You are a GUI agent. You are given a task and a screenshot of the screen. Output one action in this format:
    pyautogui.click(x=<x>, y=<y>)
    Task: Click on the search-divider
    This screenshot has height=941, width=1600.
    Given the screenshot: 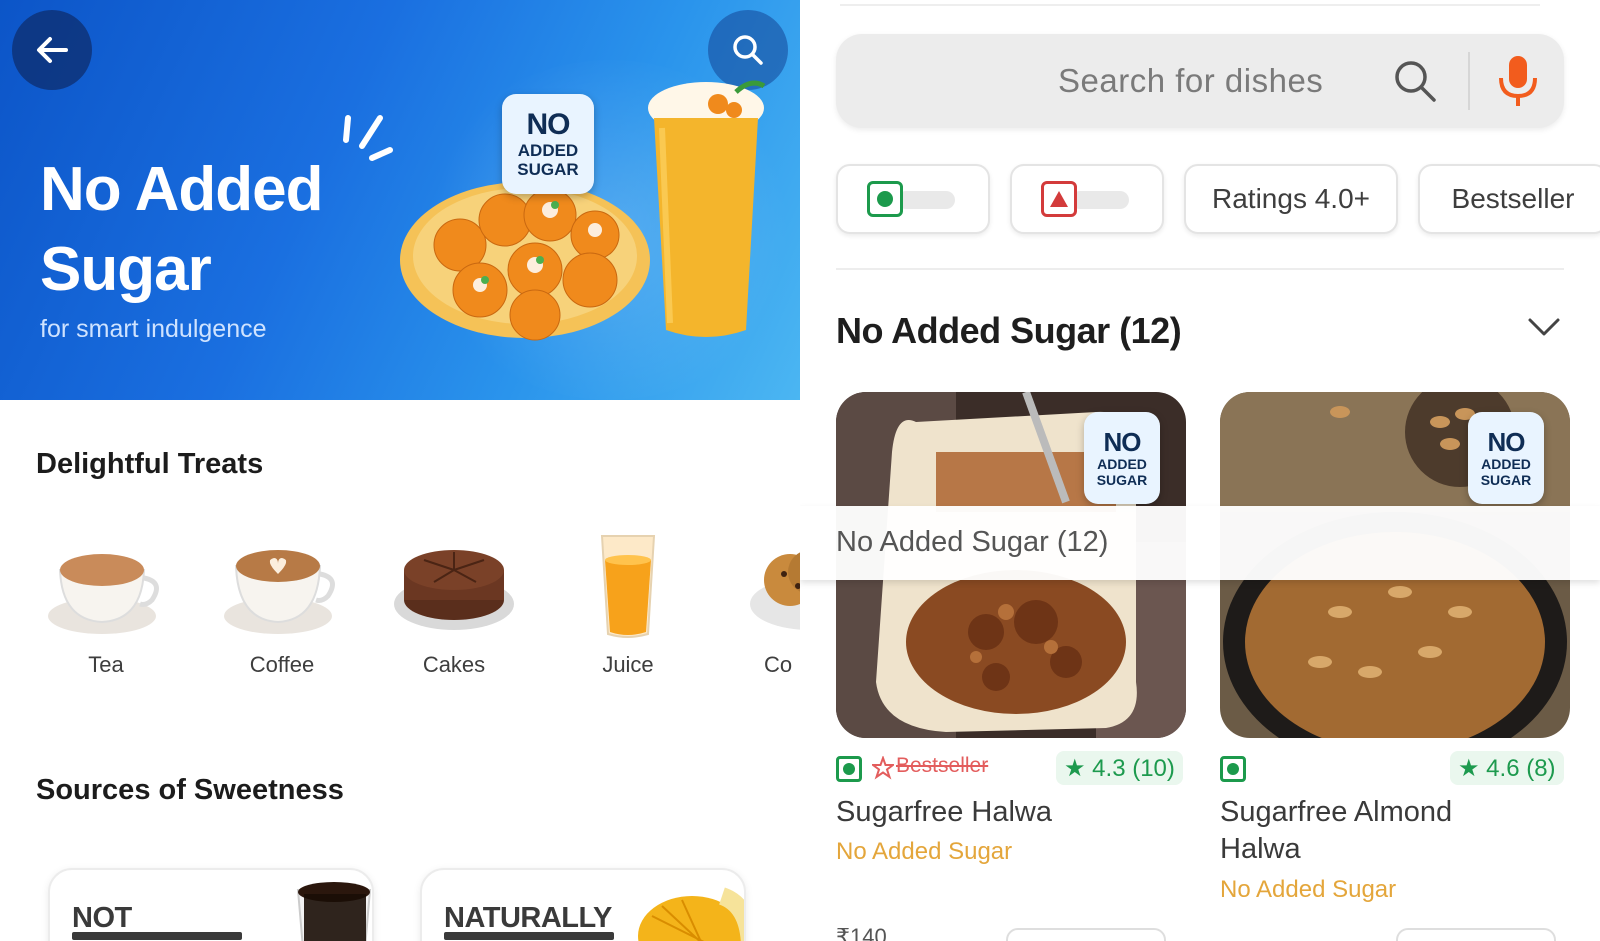 What is the action you would take?
    pyautogui.click(x=1469, y=81)
    